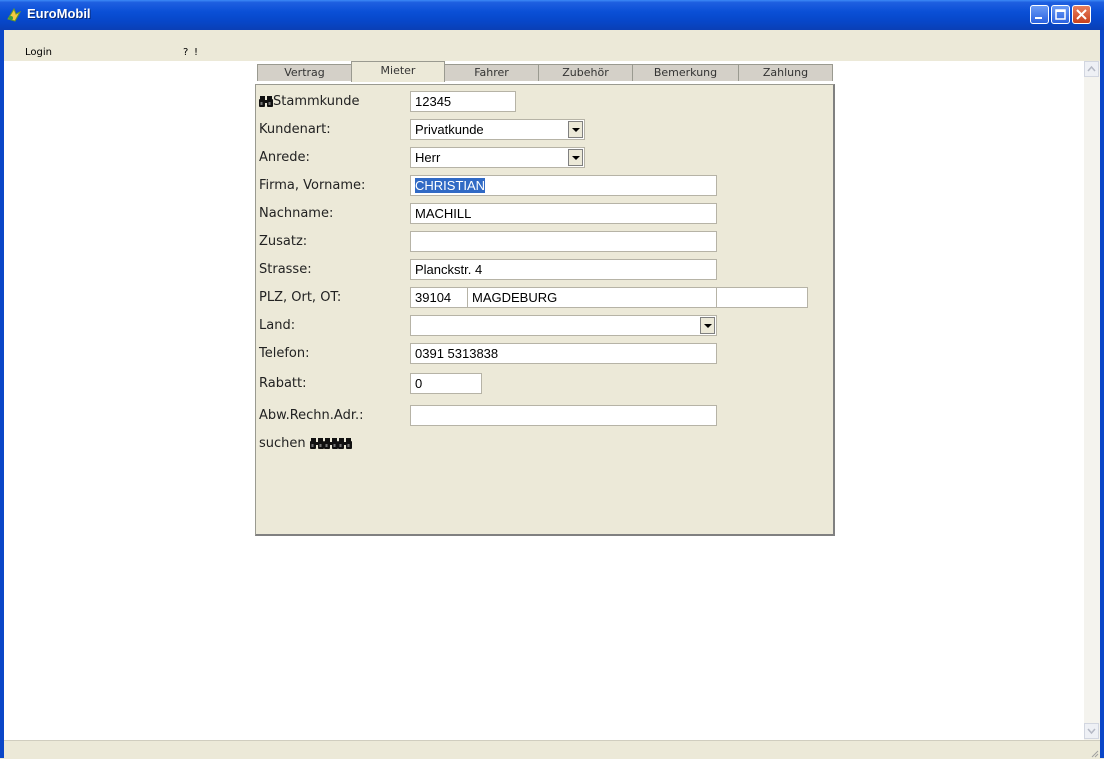 The image size is (1104, 759). I want to click on app-logo-icon, so click(14, 14).